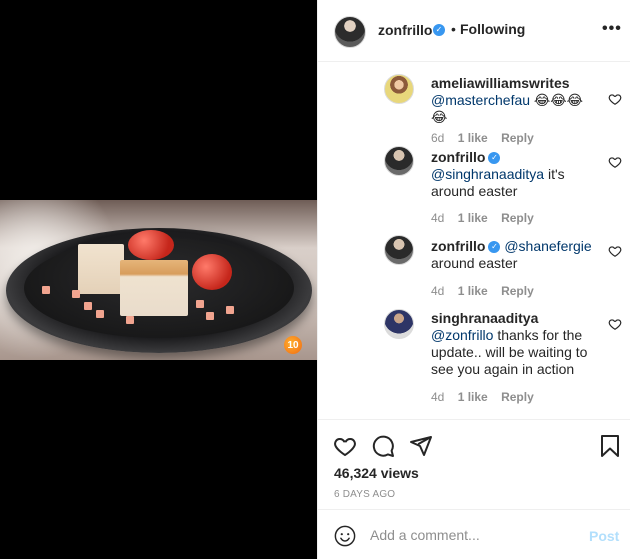 The height and width of the screenshot is (559, 630). What do you see at coordinates (484, 318) in the screenshot?
I see `comment-username: singhranaaditya` at bounding box center [484, 318].